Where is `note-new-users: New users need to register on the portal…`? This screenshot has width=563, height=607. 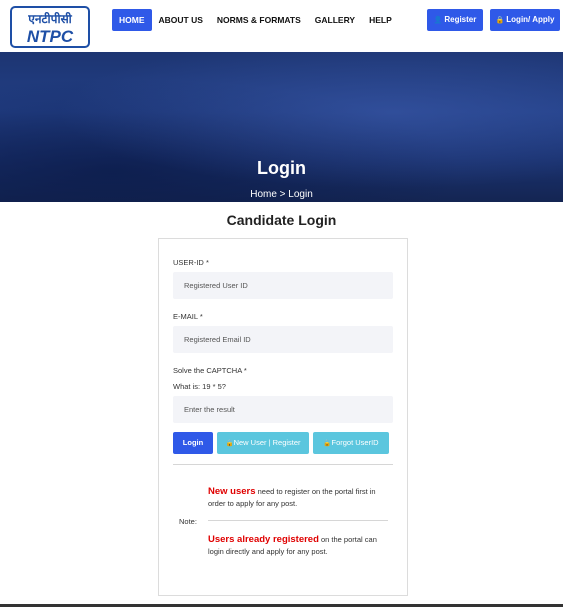 note-new-users: New users need to register on the portal… is located at coordinates (300, 498).